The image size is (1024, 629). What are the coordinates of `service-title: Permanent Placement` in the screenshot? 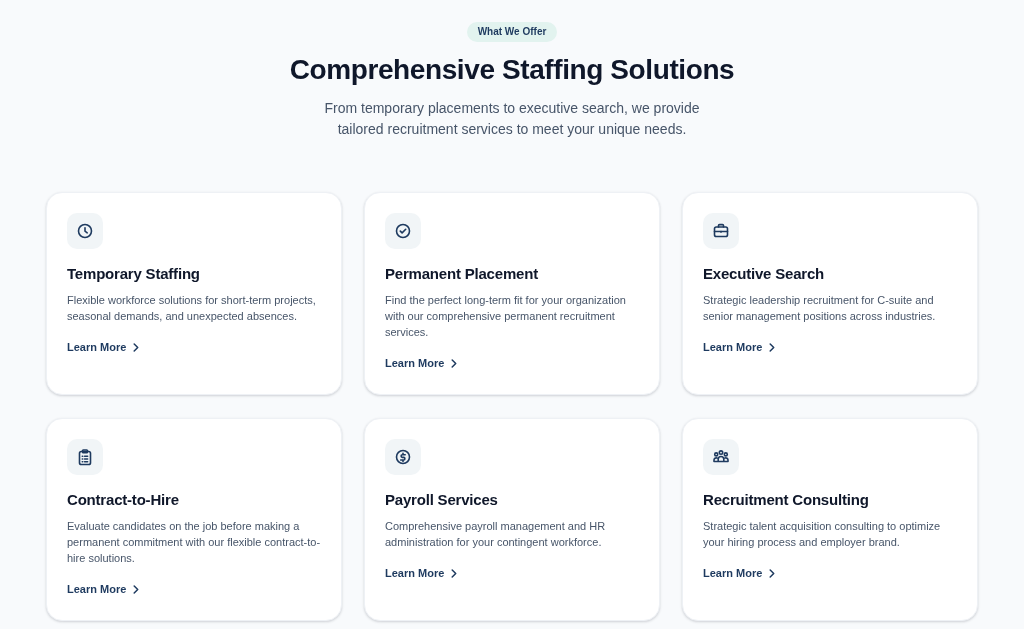 It's located at (462, 274).